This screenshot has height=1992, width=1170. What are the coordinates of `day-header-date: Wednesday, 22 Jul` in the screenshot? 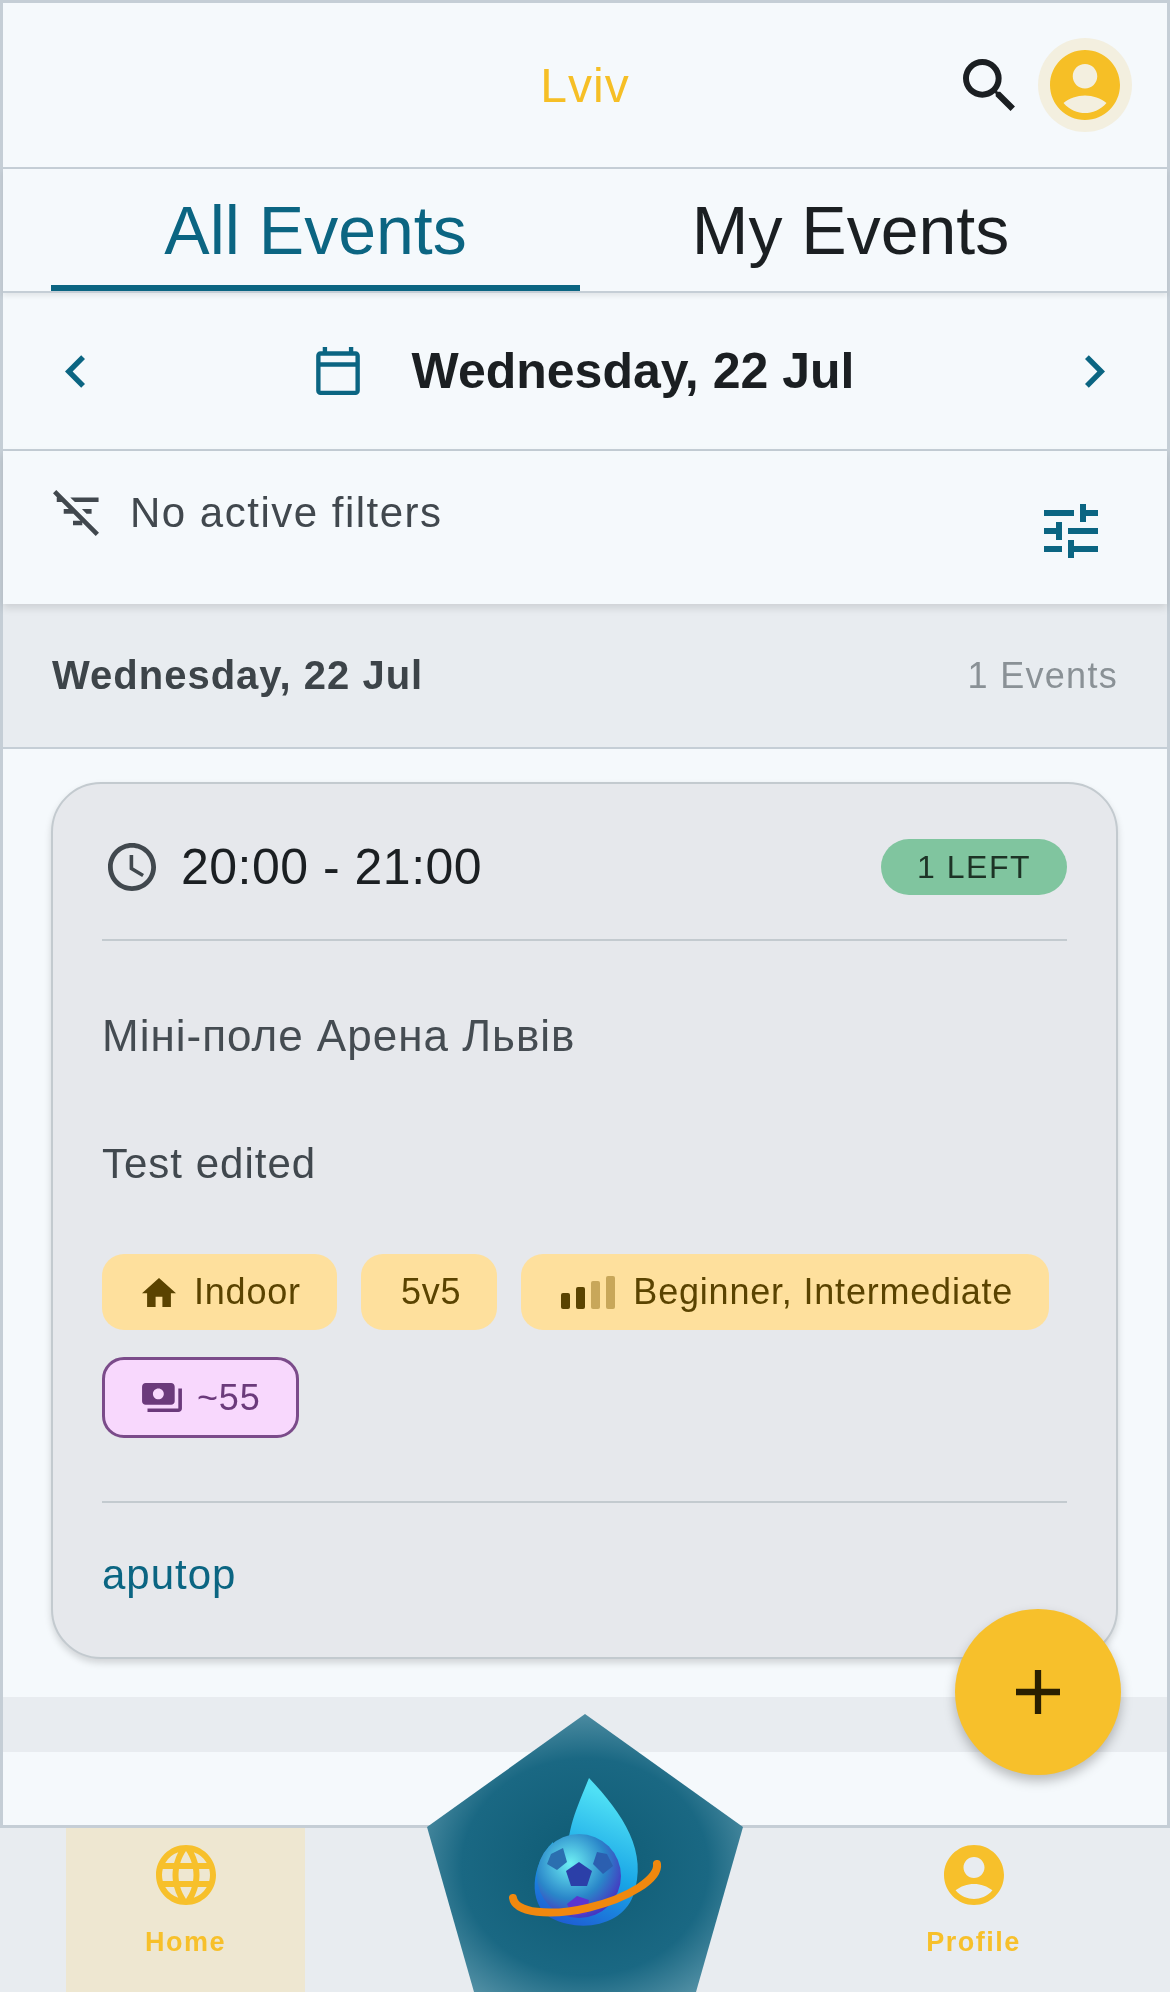 It's located at (238, 675).